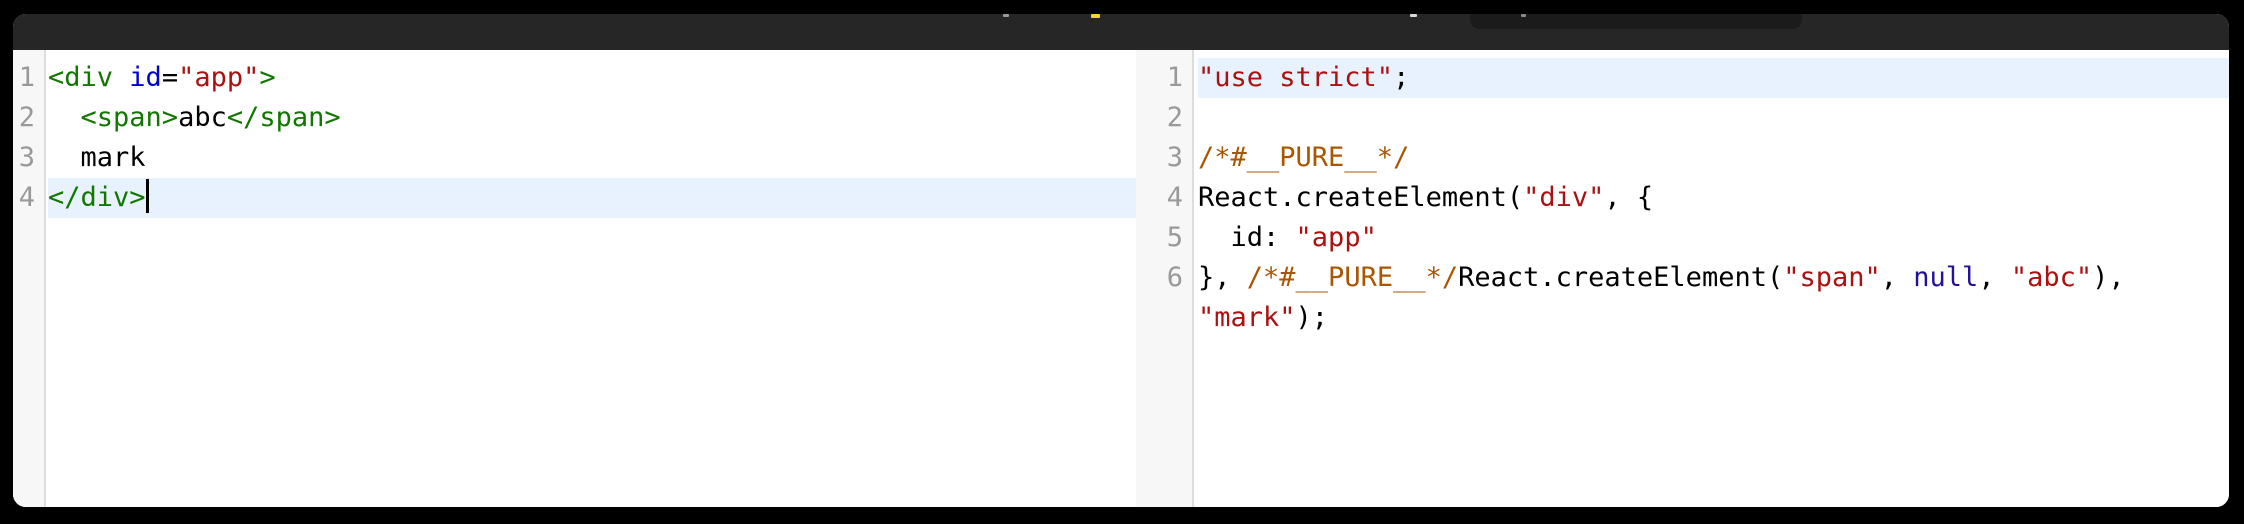  What do you see at coordinates (1832, 277) in the screenshot?
I see `code-token: "span"` at bounding box center [1832, 277].